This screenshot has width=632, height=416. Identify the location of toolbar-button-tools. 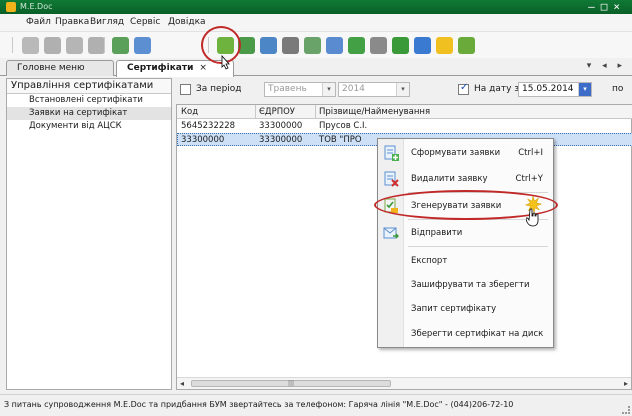
(334, 45).